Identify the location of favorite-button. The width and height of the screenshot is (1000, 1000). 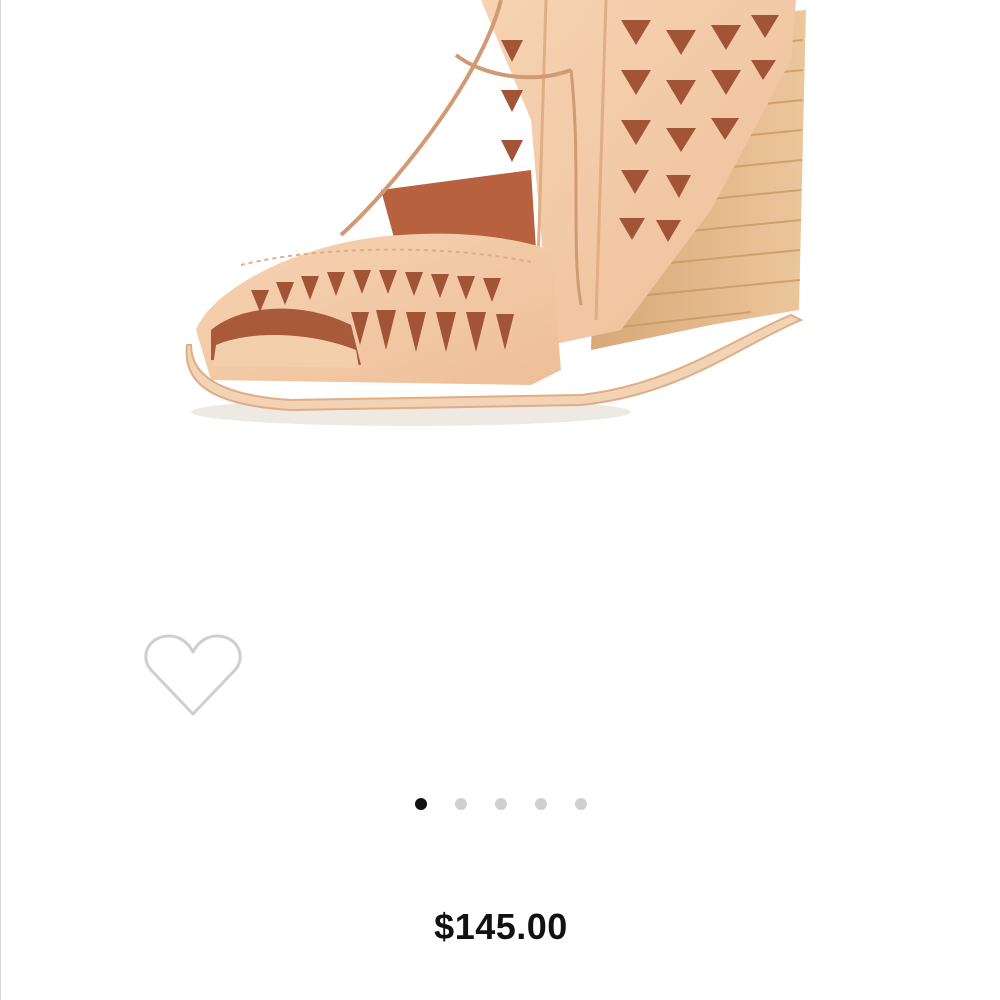
(193, 676).